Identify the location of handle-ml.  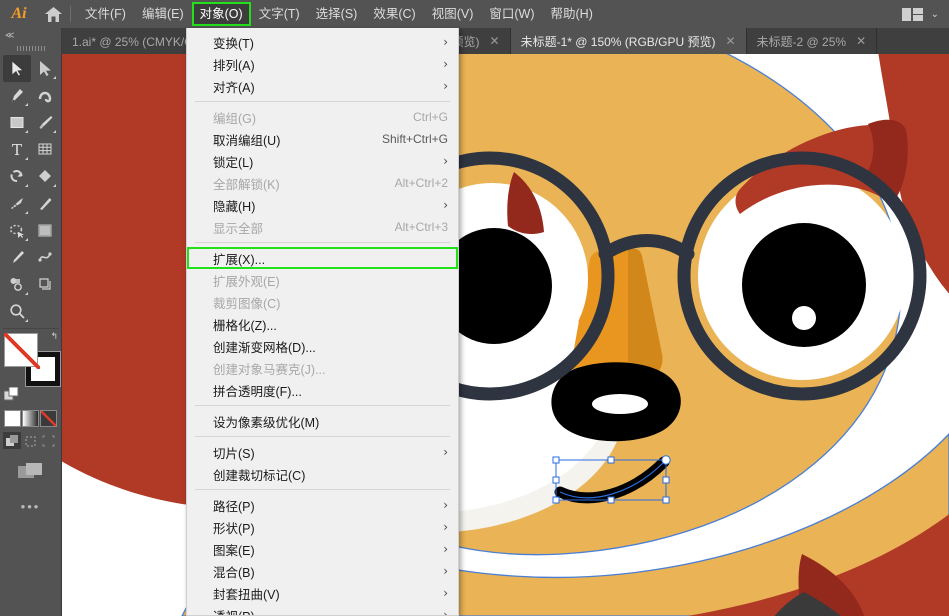
(556, 480).